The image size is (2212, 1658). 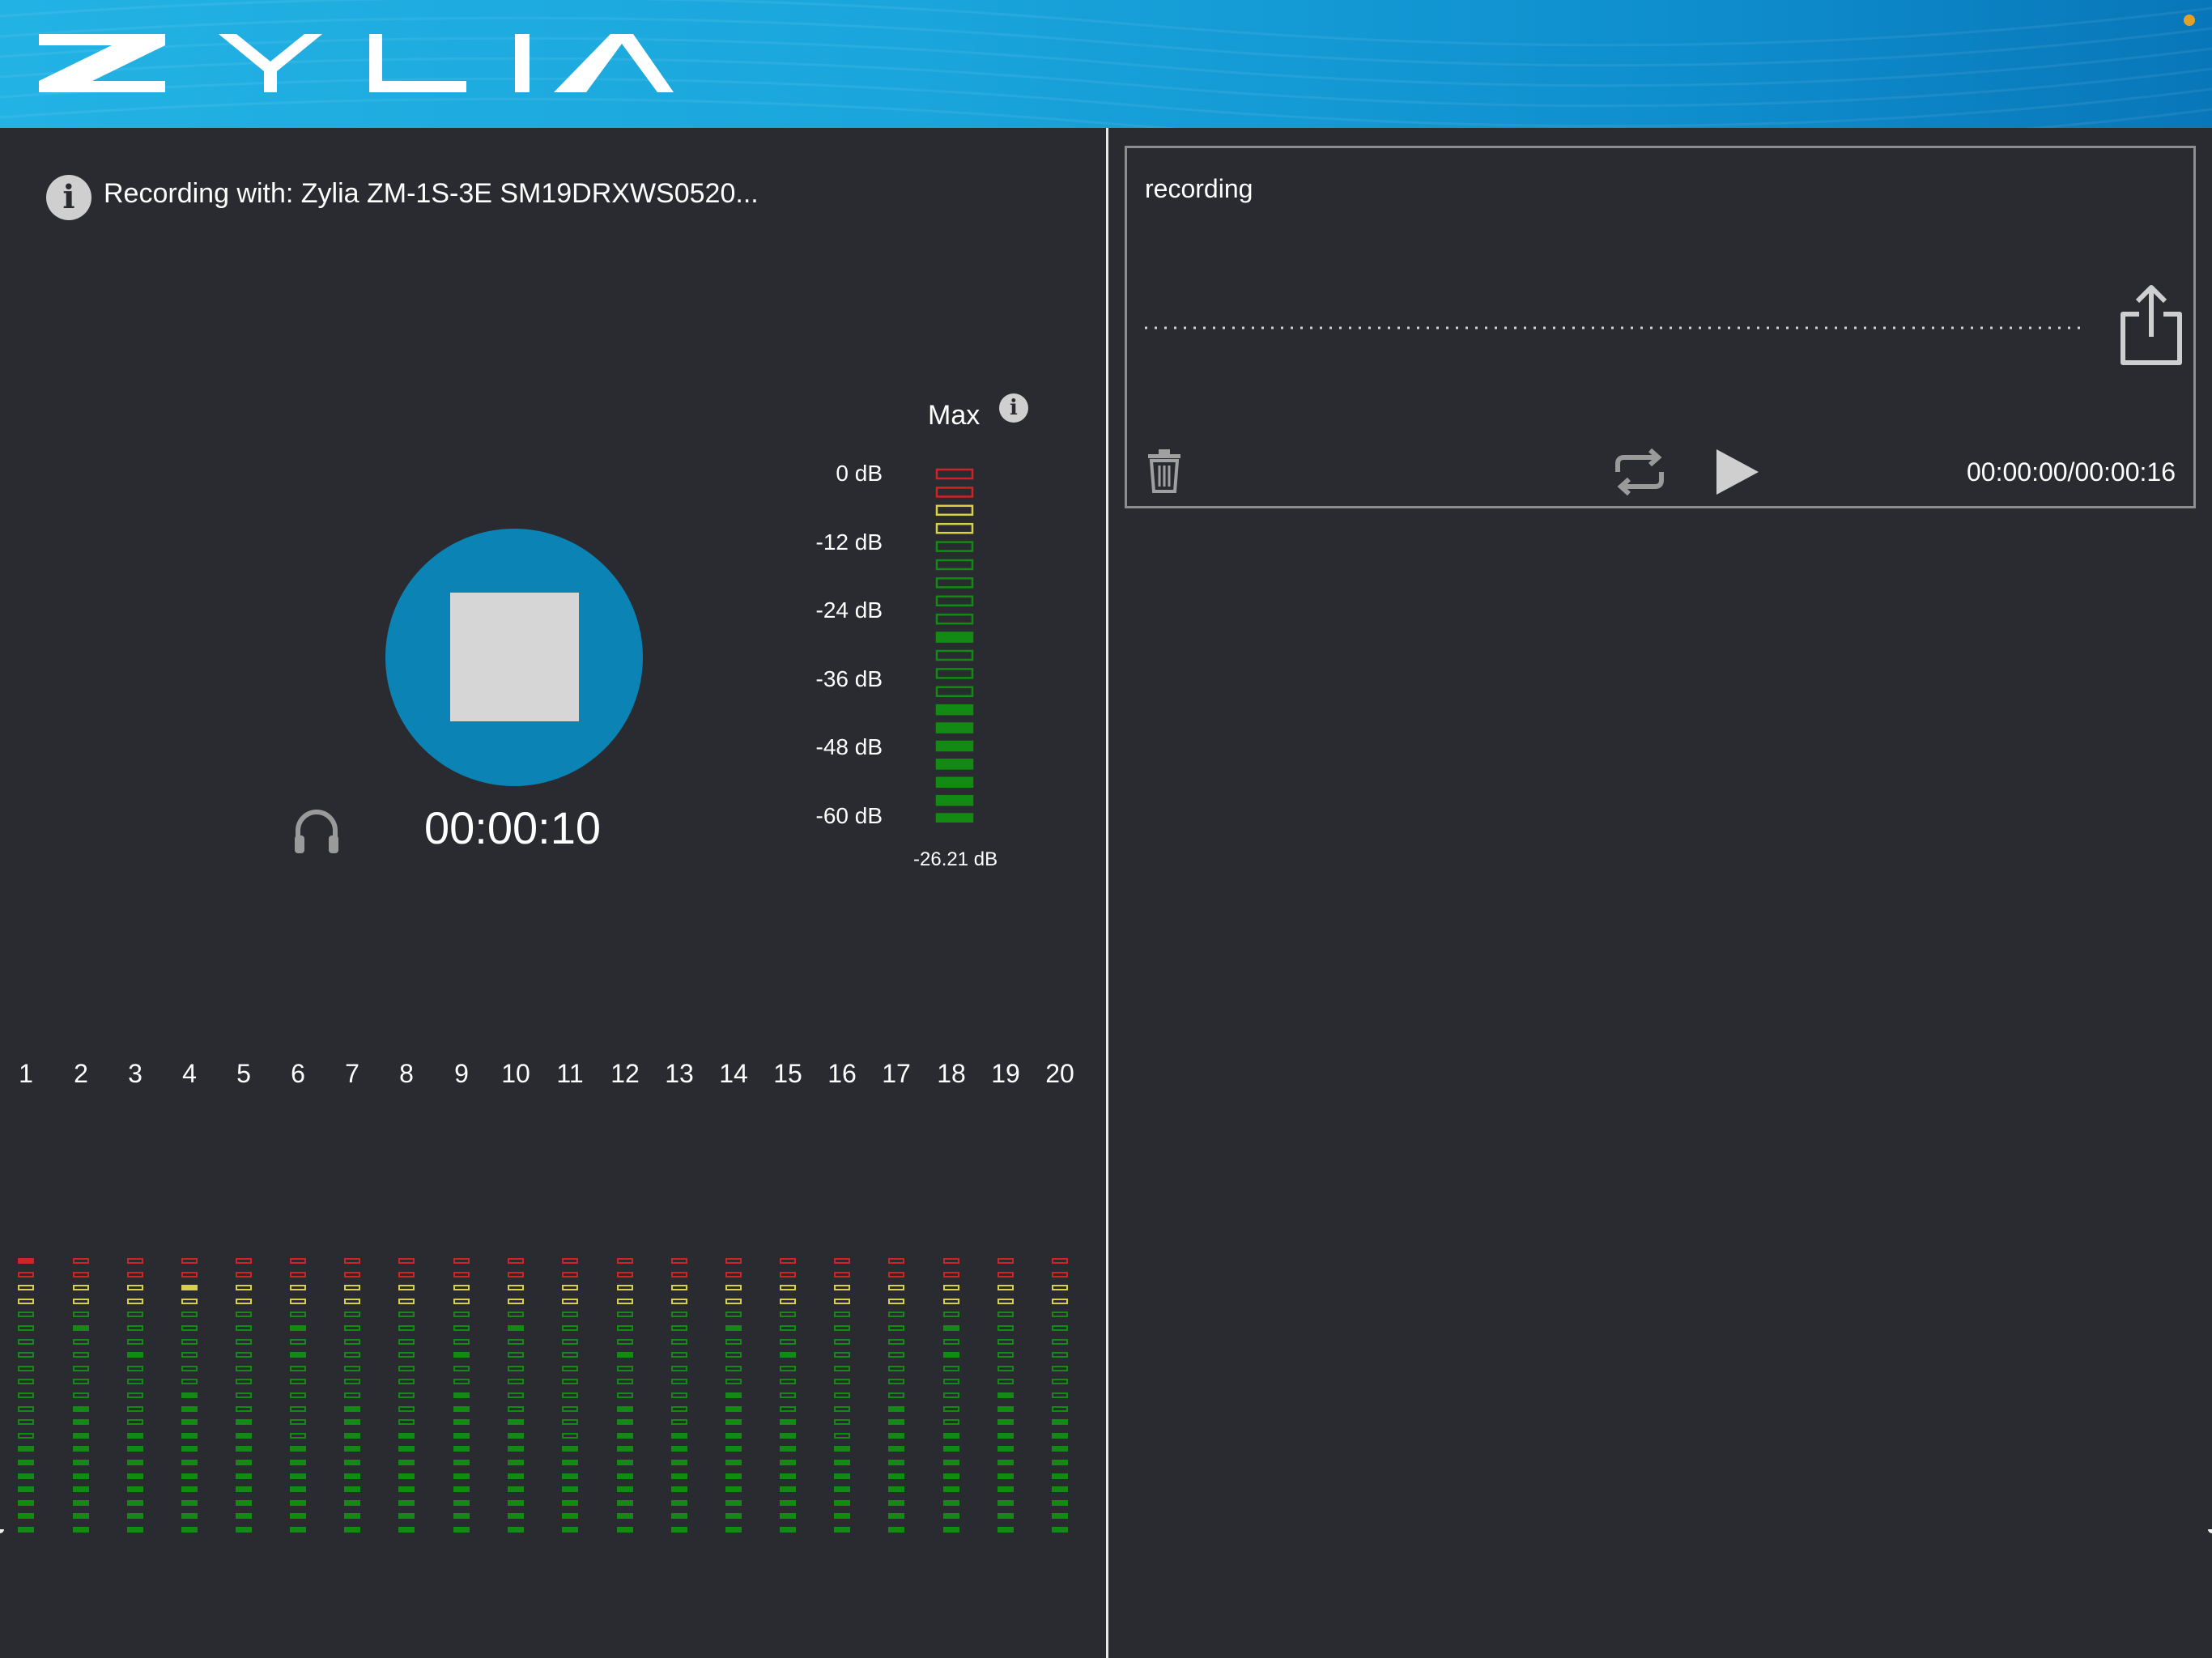 I want to click on db-scale-label: -36 dB, so click(x=849, y=678).